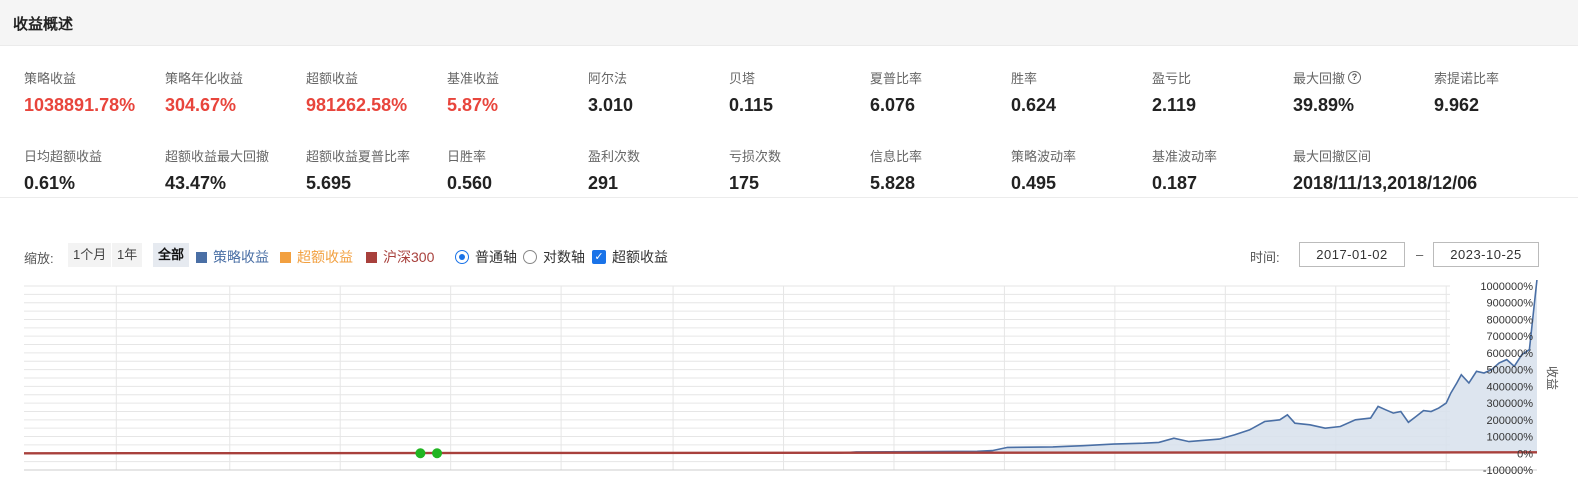  I want to click on metric-value: 0.495, so click(1034, 183).